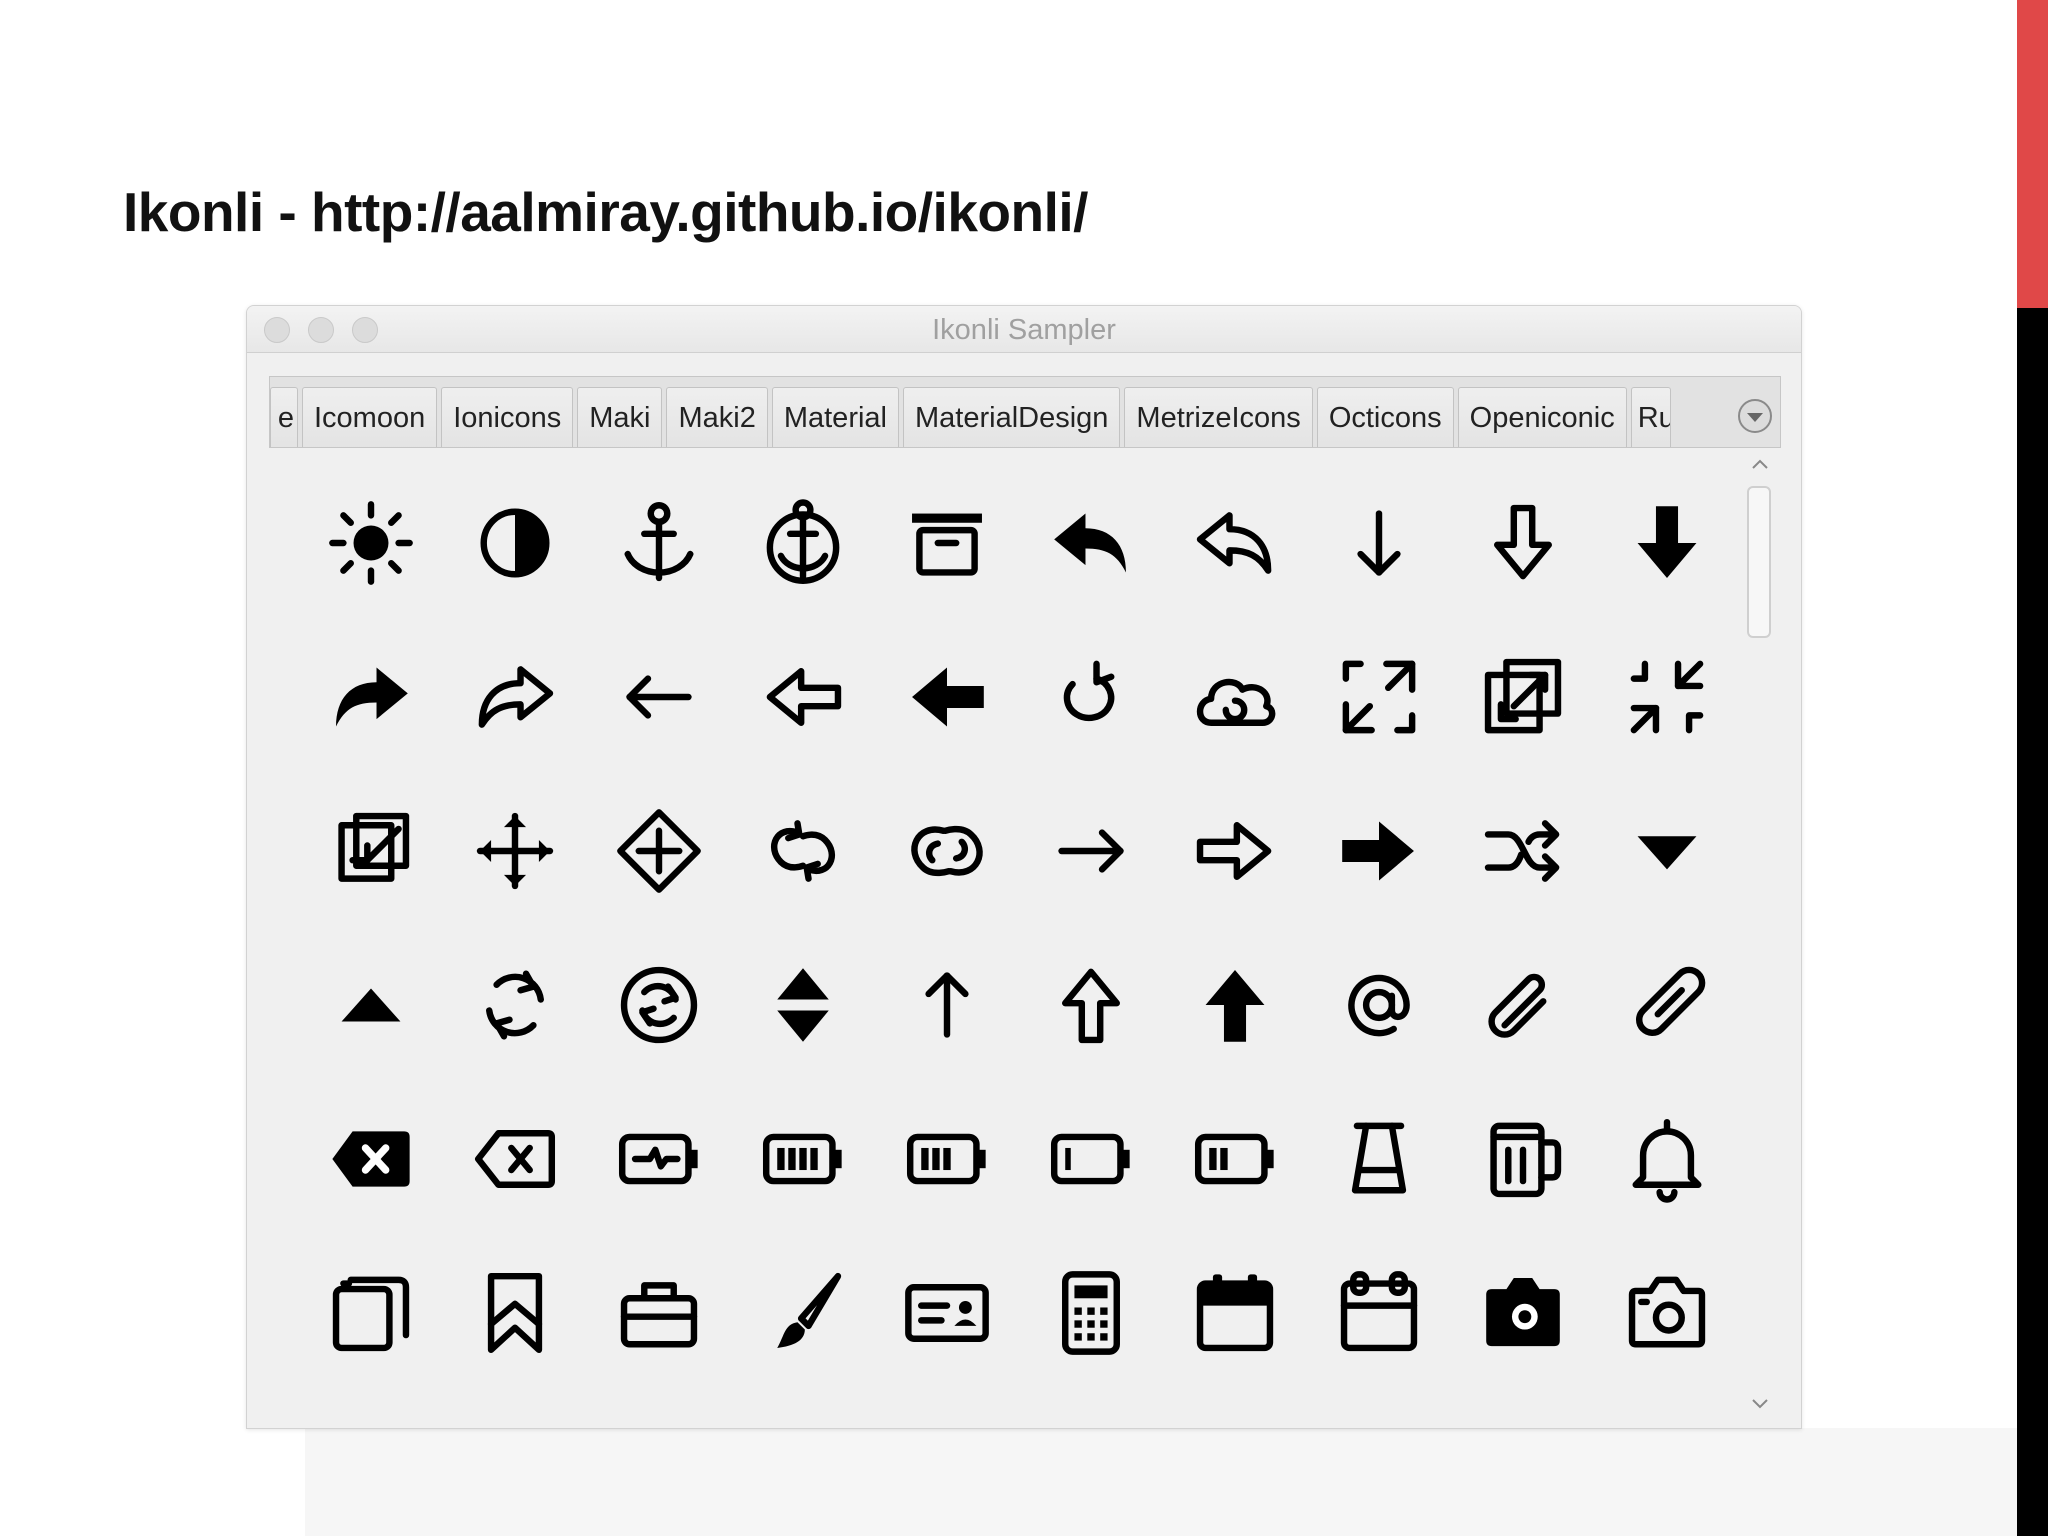  Describe the element at coordinates (507, 417) in the screenshot. I see `tab-ionicons: Ionicons` at that location.